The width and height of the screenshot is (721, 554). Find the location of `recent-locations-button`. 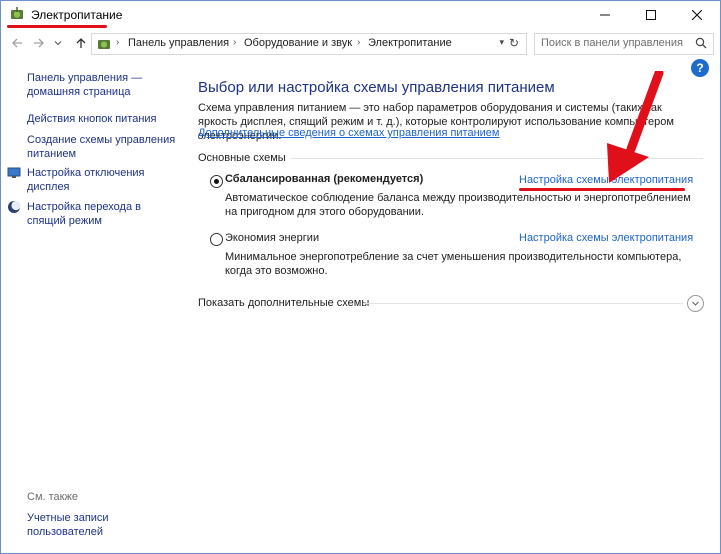

recent-locations-button is located at coordinates (58, 43).